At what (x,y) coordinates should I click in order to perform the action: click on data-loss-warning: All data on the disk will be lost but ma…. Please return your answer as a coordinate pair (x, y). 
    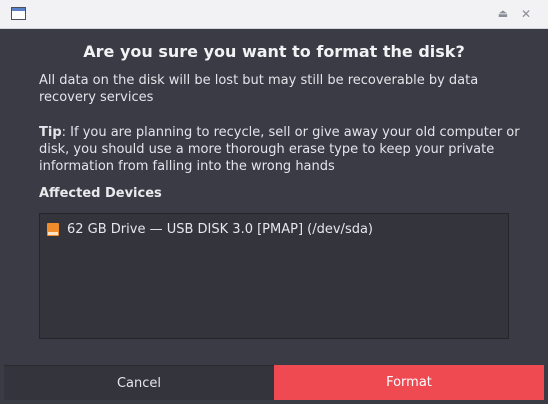
    Looking at the image, I should click on (259, 89).